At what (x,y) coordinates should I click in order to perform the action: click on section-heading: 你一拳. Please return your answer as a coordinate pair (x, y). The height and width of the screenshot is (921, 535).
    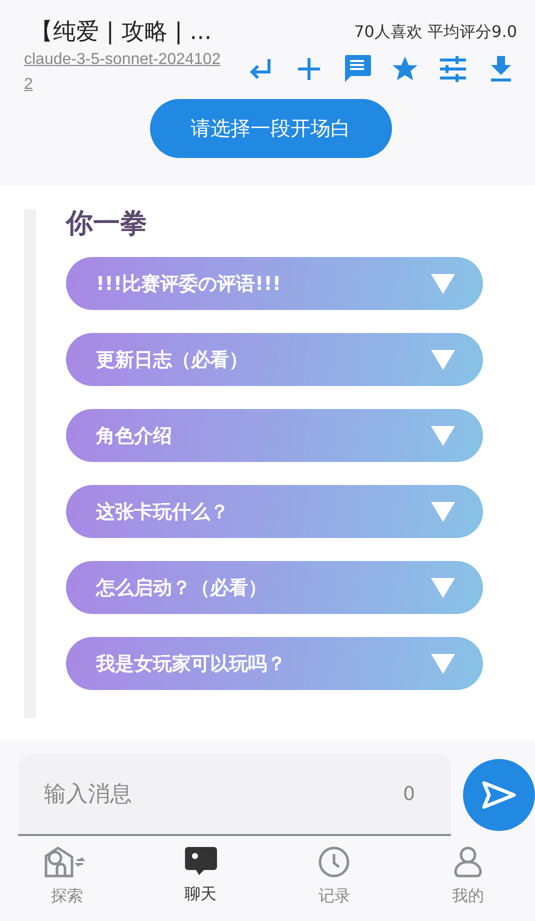
    Looking at the image, I should click on (106, 224).